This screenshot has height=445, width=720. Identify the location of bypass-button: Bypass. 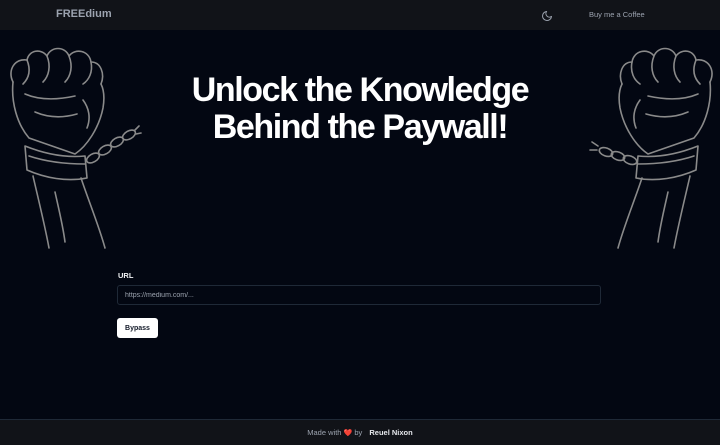
(137, 328).